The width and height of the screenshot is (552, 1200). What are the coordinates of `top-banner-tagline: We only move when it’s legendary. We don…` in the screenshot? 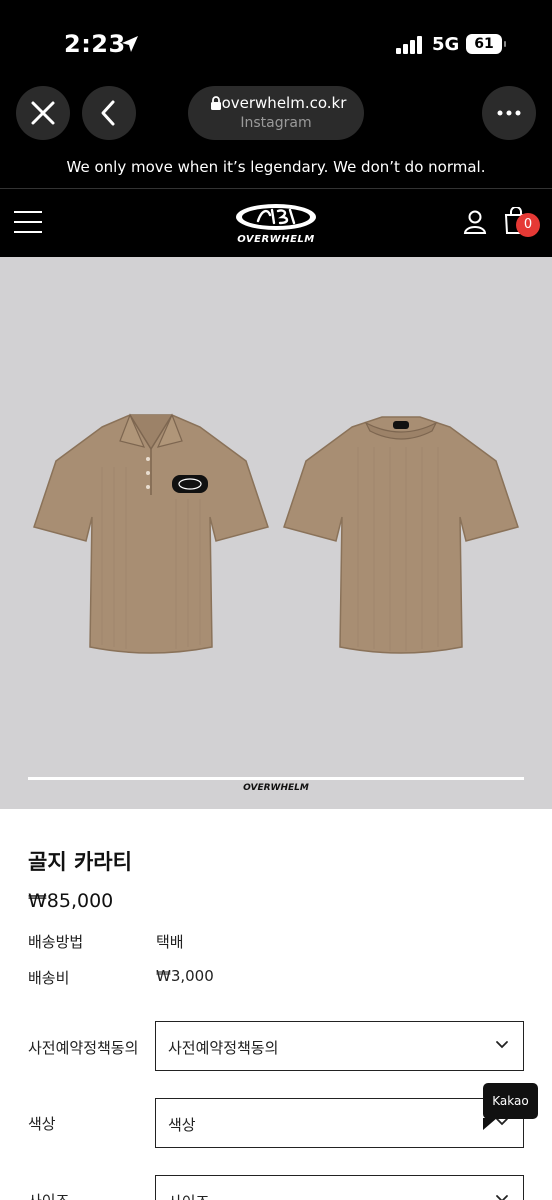 It's located at (276, 167).